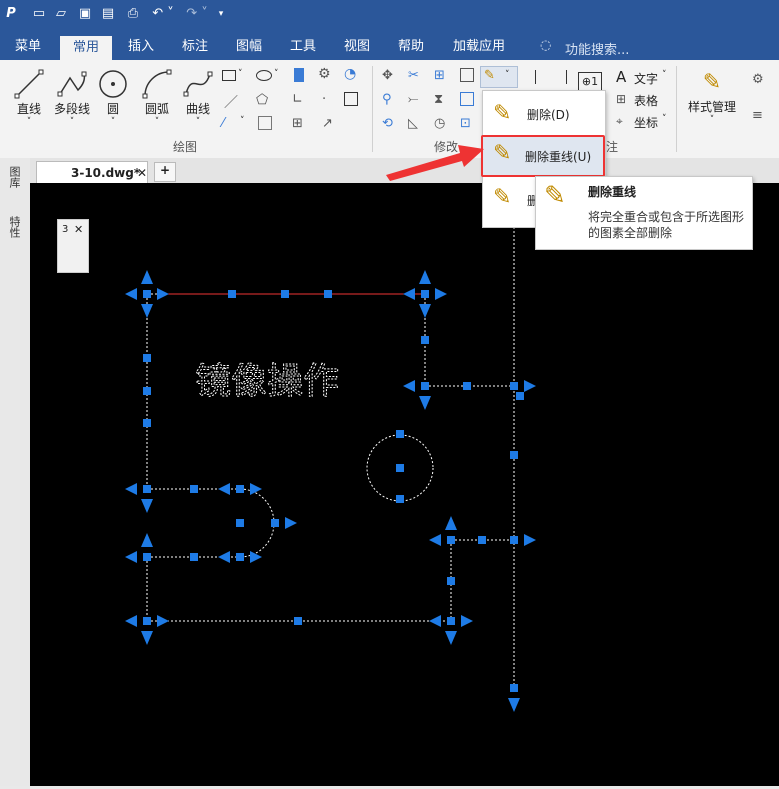 The width and height of the screenshot is (779, 789). Describe the element at coordinates (324, 74) in the screenshot. I see `block-icon: ⚙` at that location.